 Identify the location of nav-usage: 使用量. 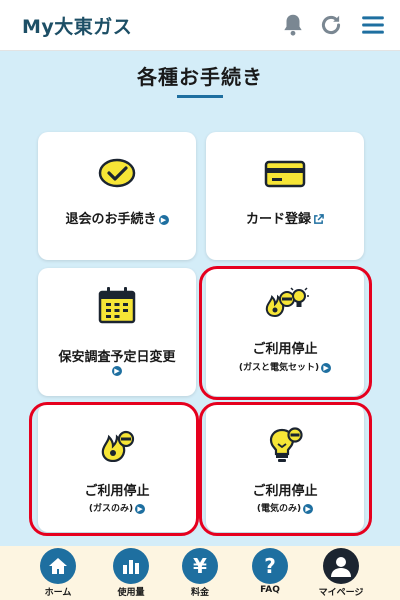
(131, 574).